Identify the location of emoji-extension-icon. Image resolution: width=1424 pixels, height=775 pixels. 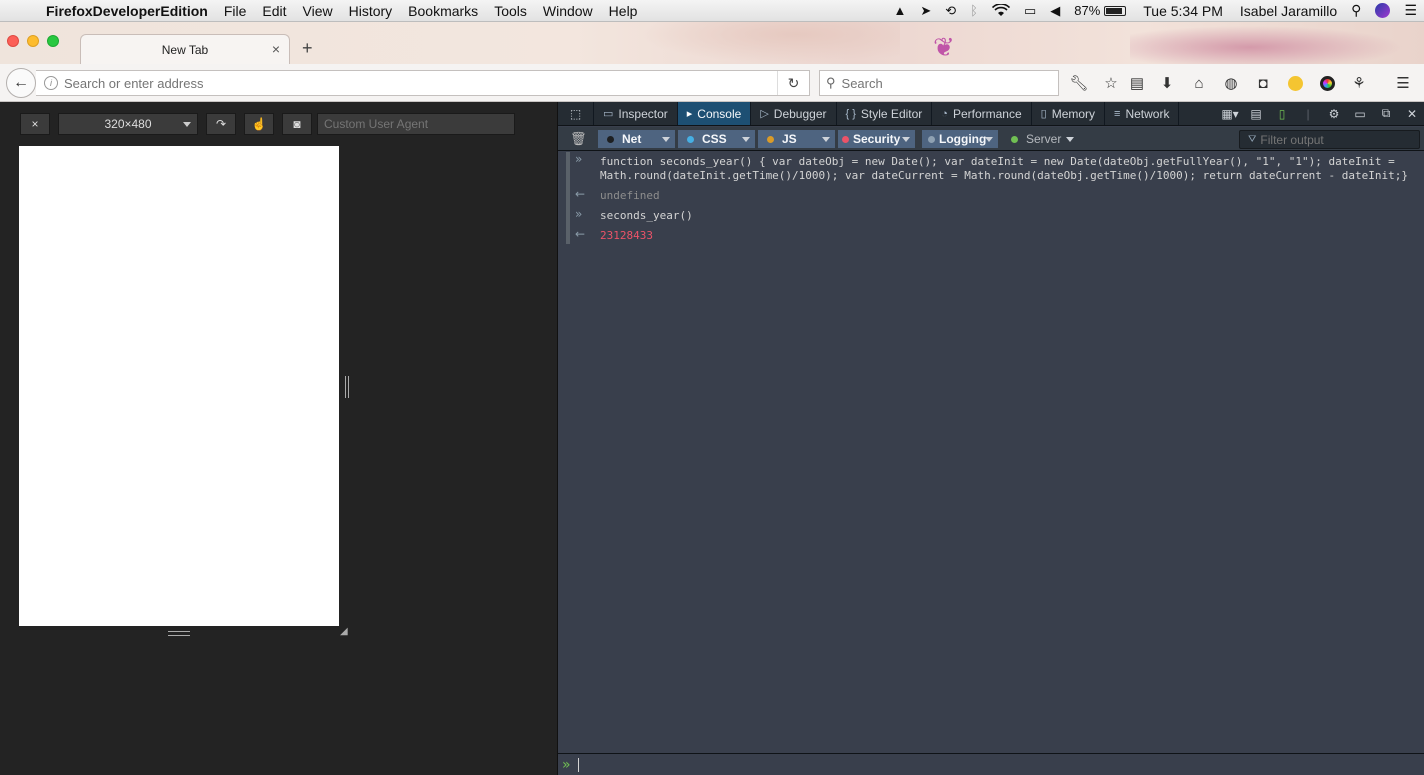
(1295, 83).